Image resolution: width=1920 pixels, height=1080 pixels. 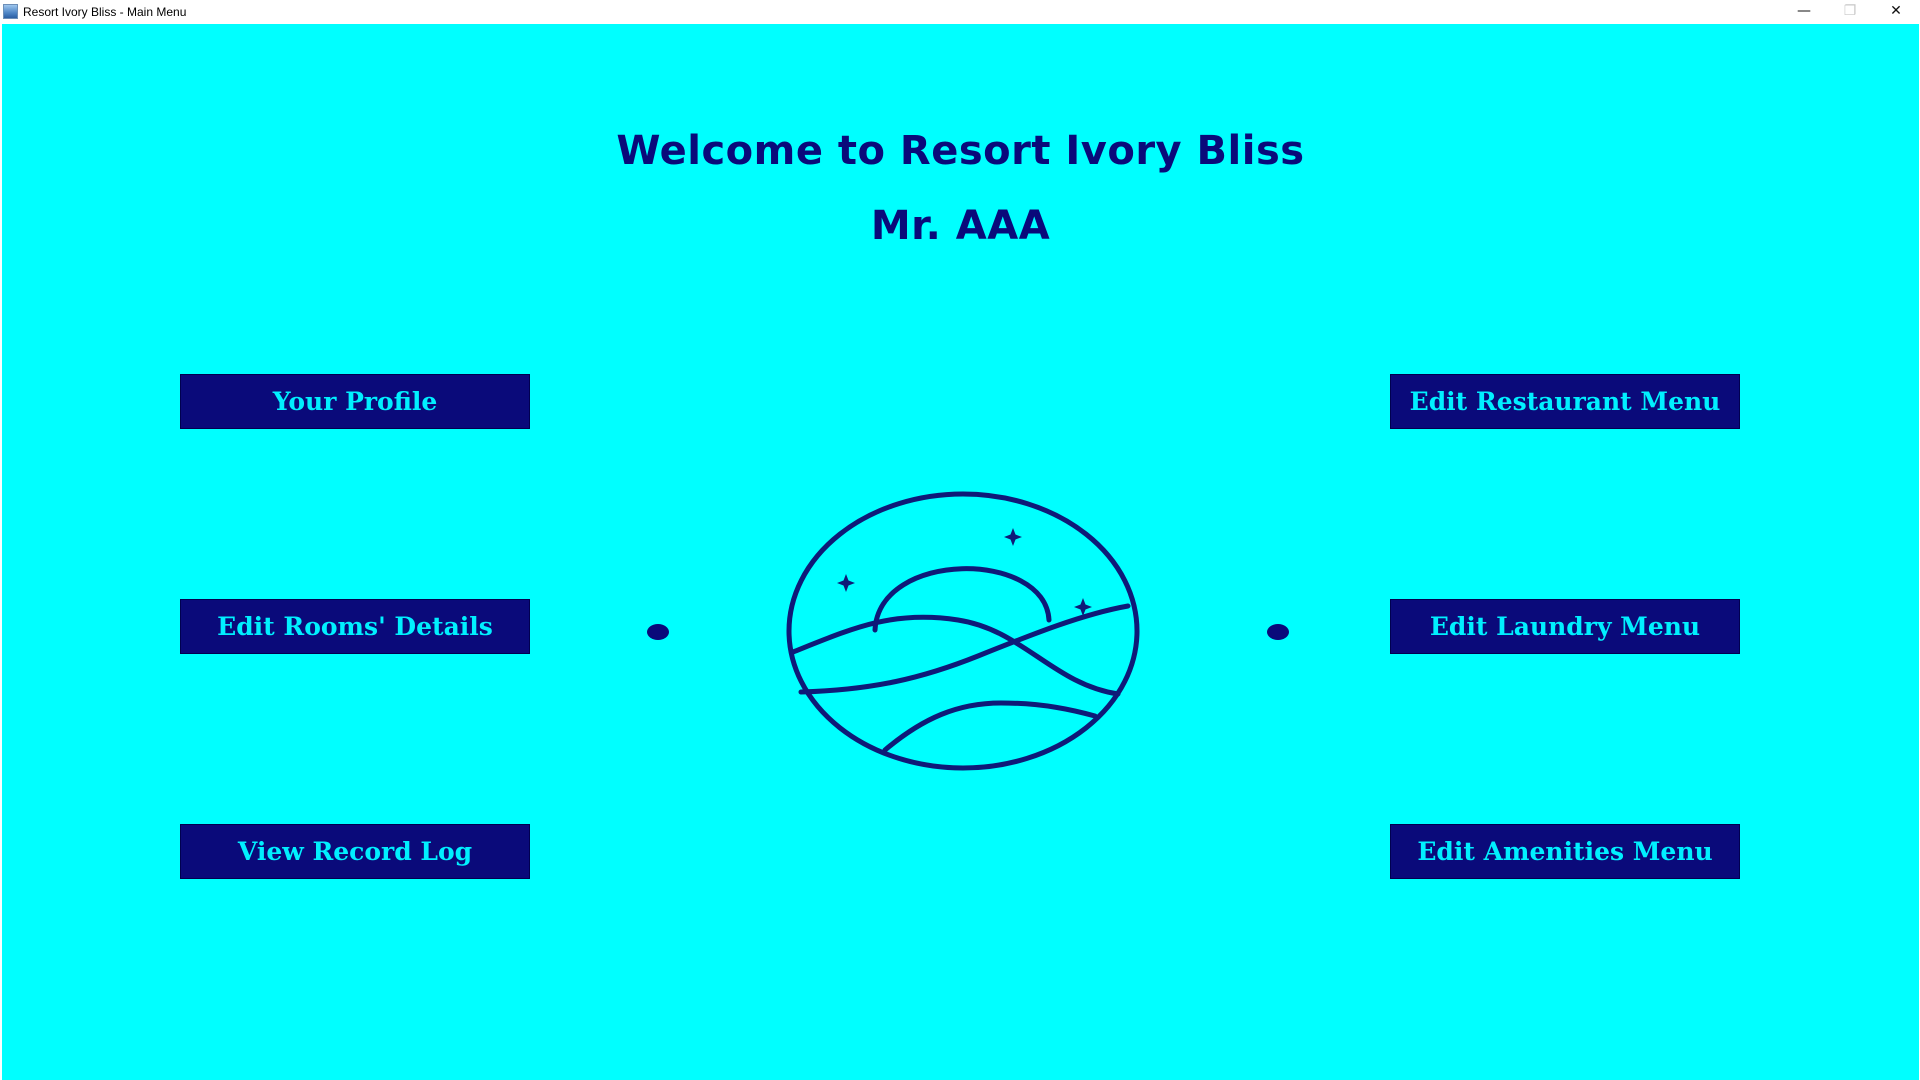 I want to click on edit-laundry-menu-button: Edit Laundry Menu, so click(x=1565, y=626).